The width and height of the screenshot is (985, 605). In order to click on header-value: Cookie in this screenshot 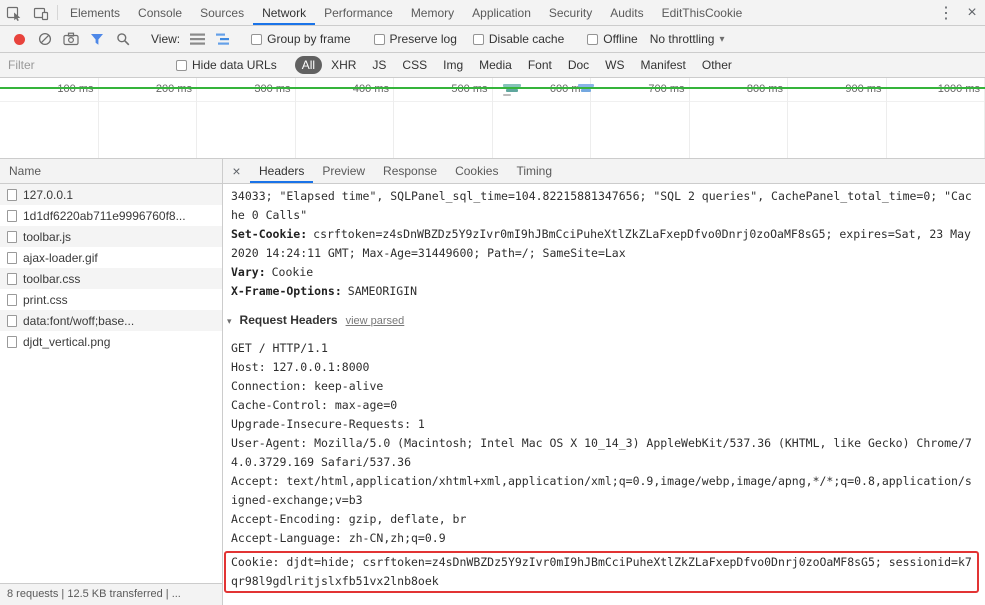, I will do `click(292, 272)`.